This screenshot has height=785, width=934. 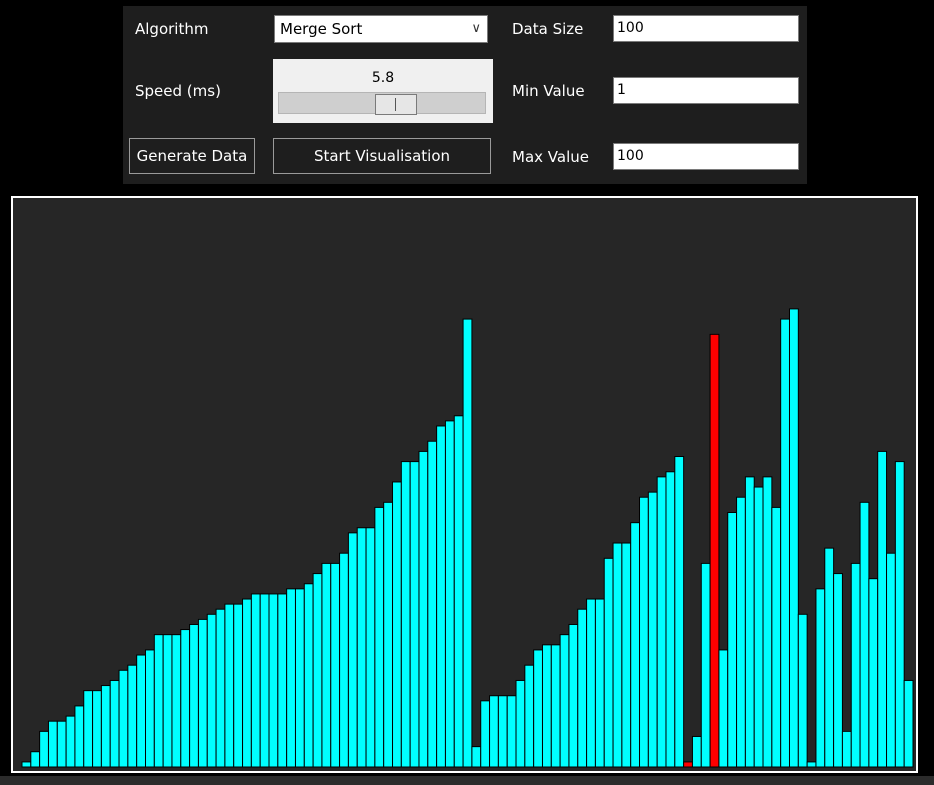 What do you see at coordinates (381, 29) in the screenshot?
I see `algorithm-dropdown: Merge Sort ∨` at bounding box center [381, 29].